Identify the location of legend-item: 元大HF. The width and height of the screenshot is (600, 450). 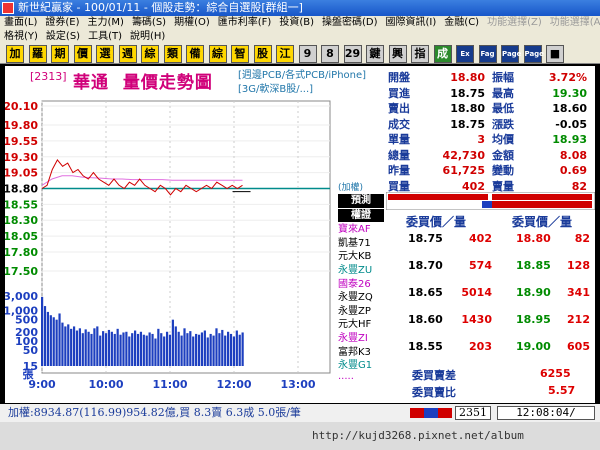
(361, 325).